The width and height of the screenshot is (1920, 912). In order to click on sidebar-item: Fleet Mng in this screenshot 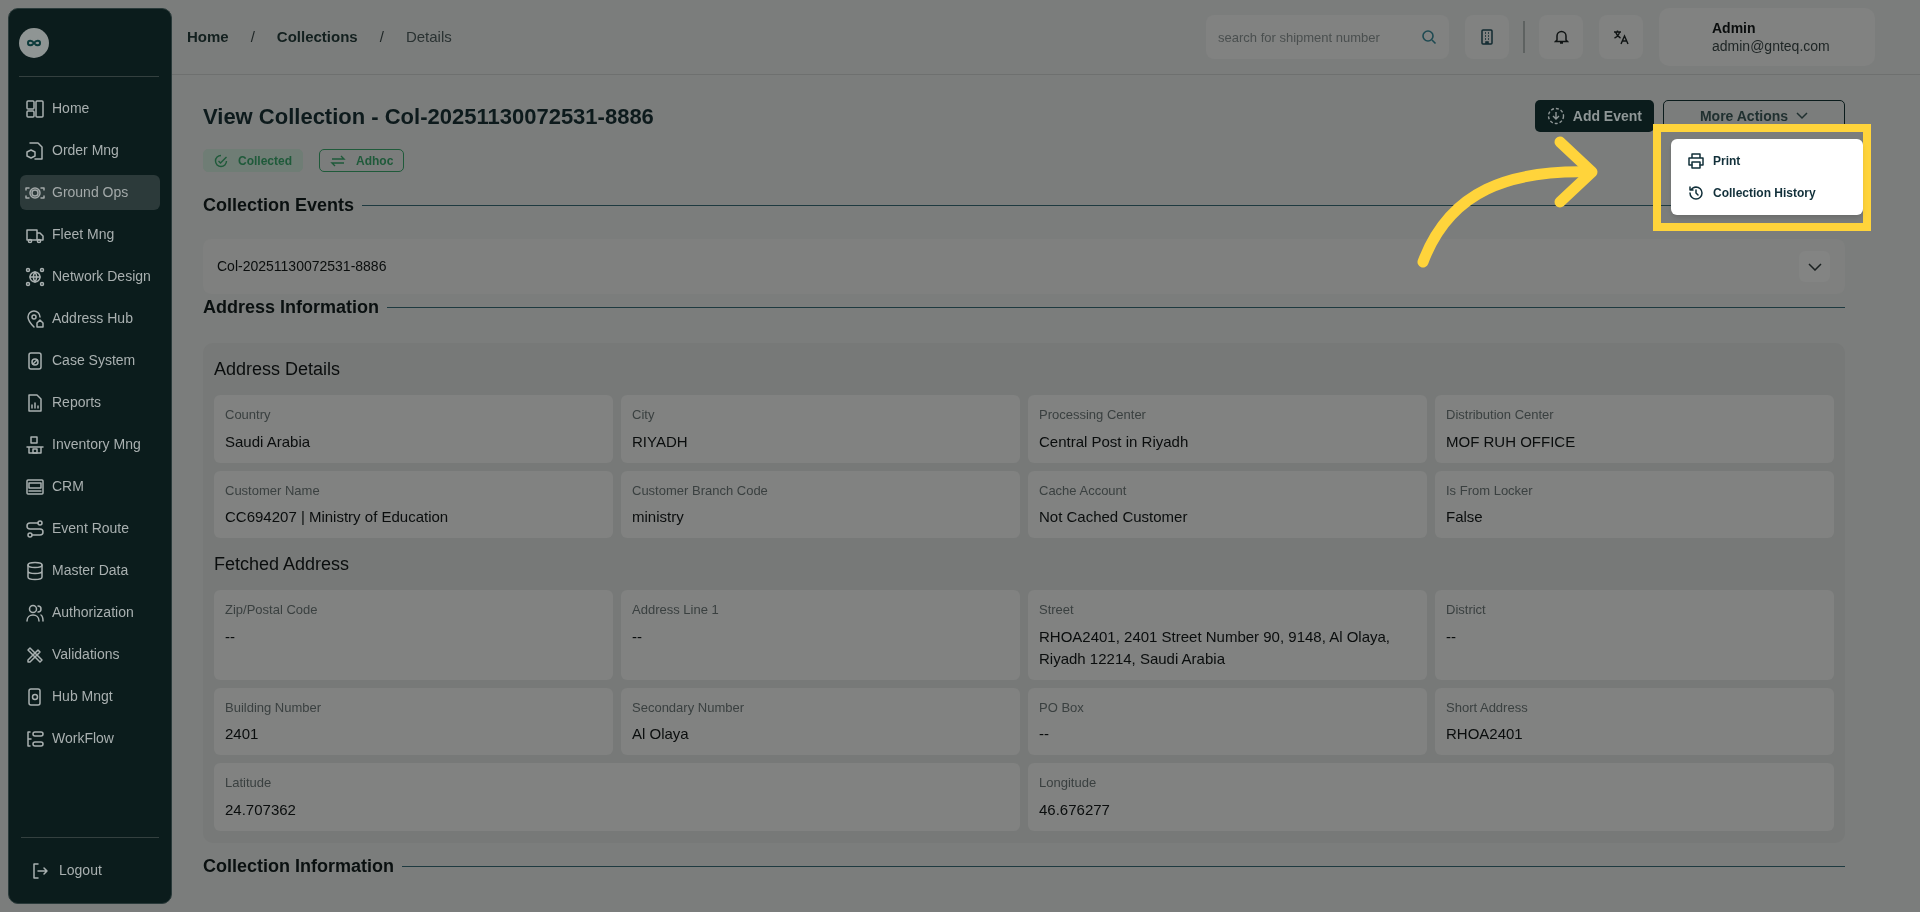, I will do `click(90, 234)`.